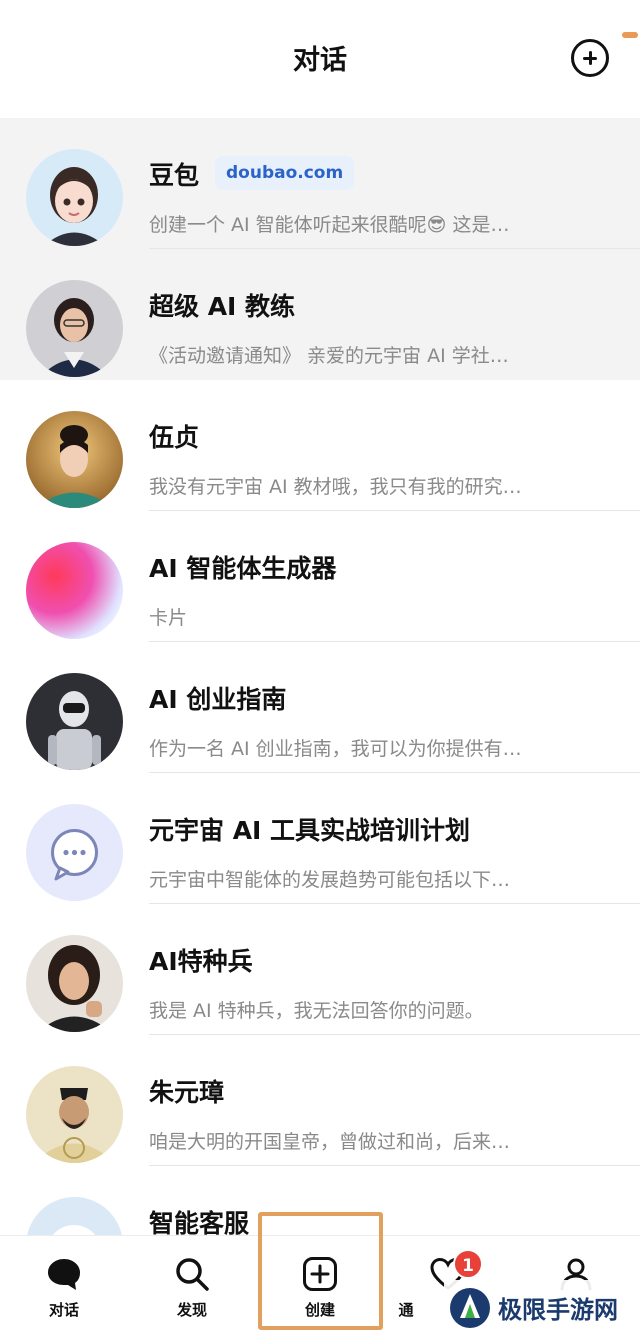 The image size is (640, 1334). What do you see at coordinates (320, 969) in the screenshot?
I see `conversation-item-ai-special-forces: AI特种兵 我是 AI 特种兵，我无法回答你的问题。` at bounding box center [320, 969].